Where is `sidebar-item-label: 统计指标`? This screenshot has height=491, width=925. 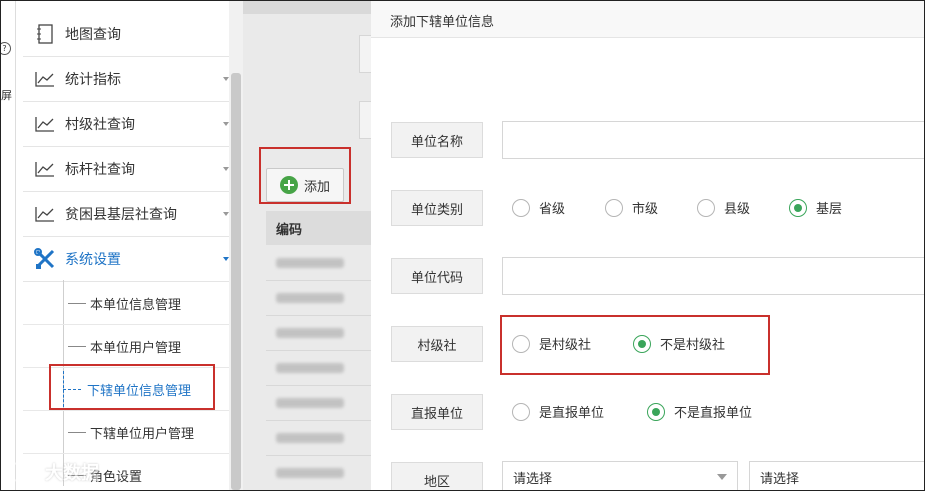 sidebar-item-label: 统计指标 is located at coordinates (93, 80).